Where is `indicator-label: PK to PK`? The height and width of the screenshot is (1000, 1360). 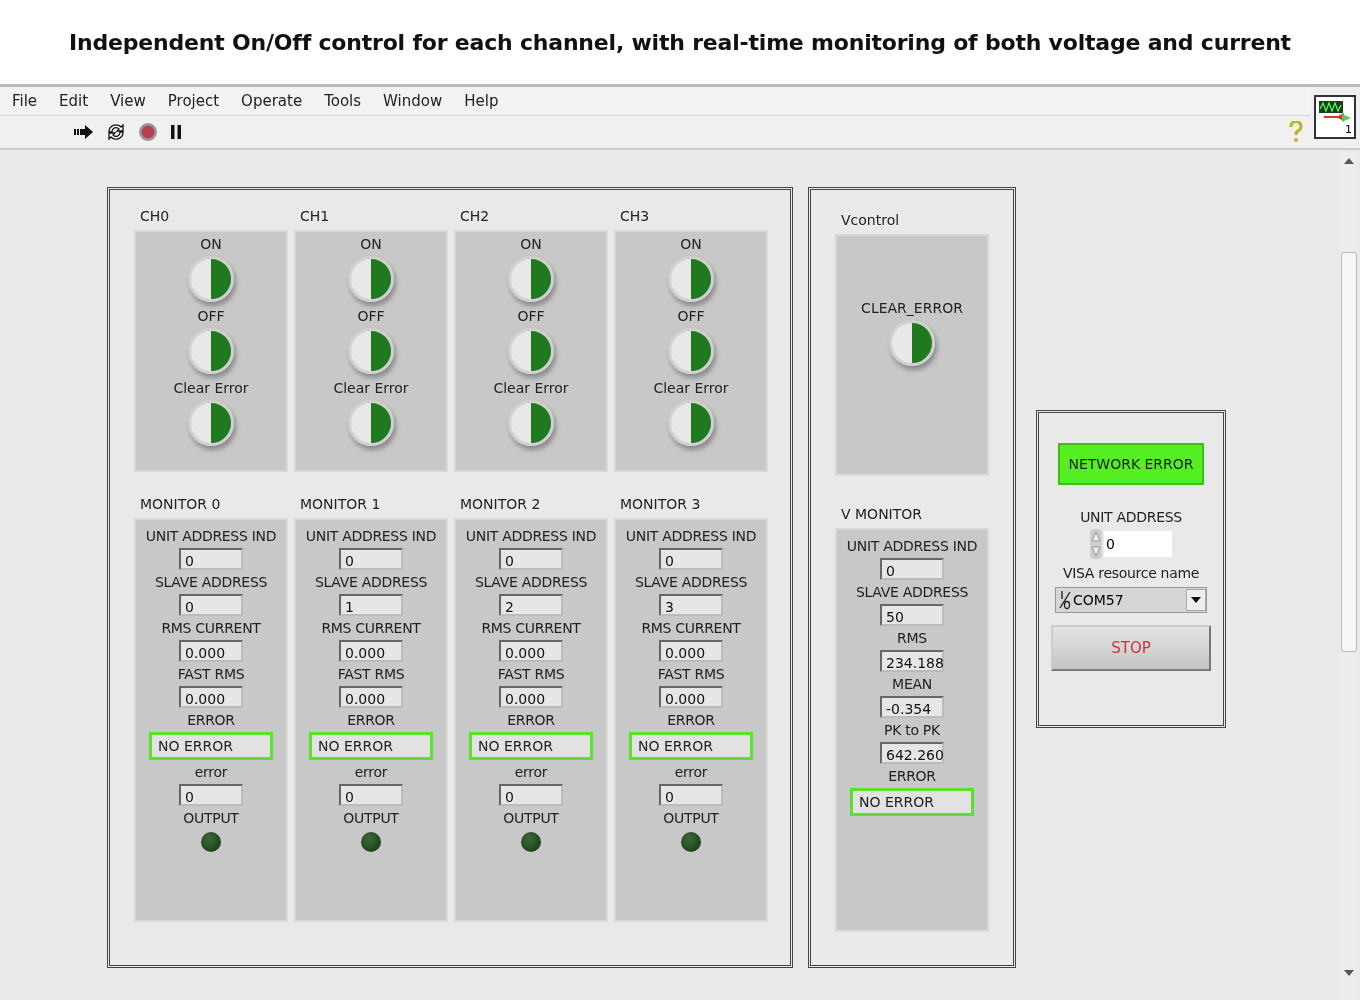
indicator-label: PK to PK is located at coordinates (912, 730).